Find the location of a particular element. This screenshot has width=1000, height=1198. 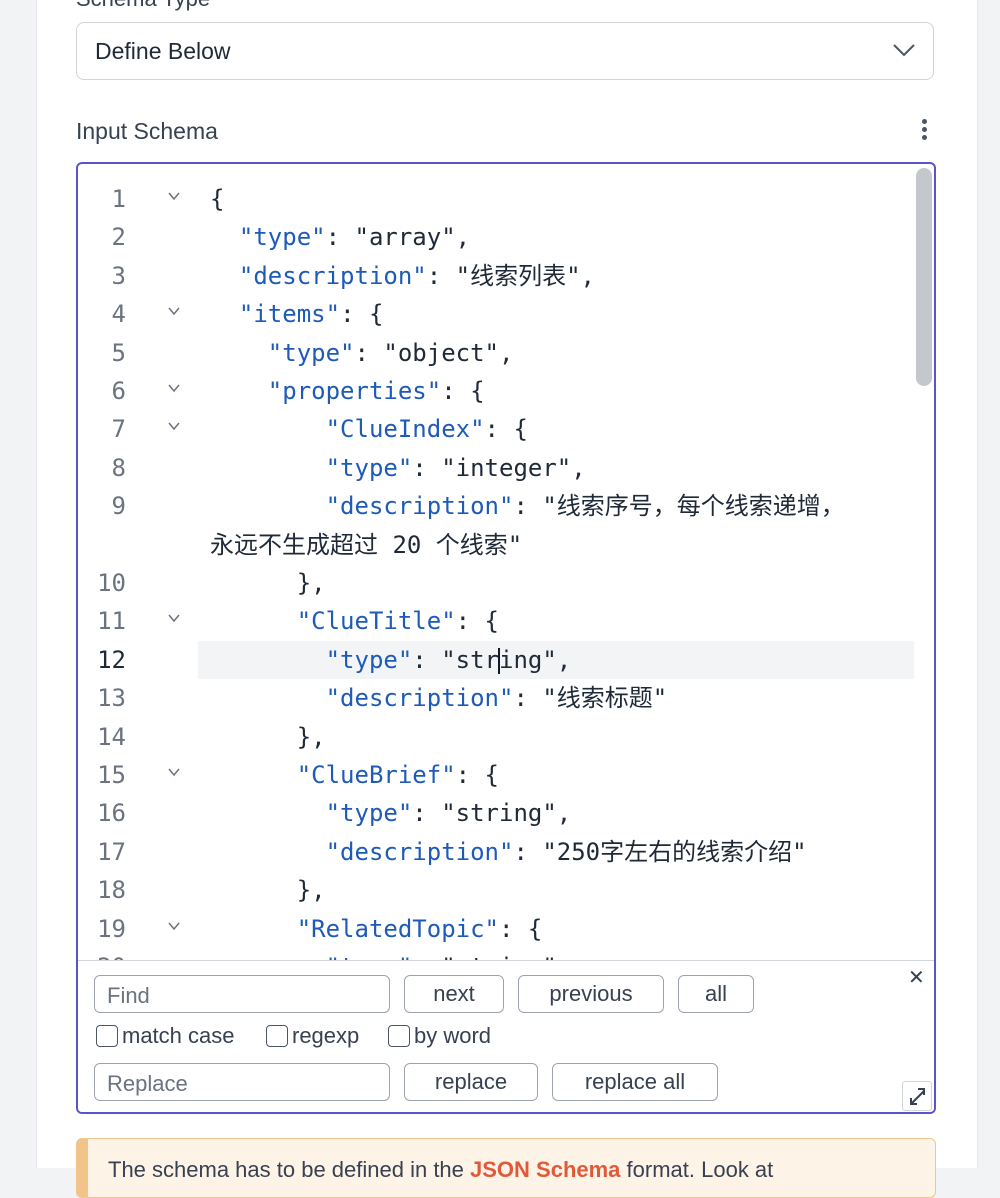

notice-text-after: format. Look at is located at coordinates (697, 1169).